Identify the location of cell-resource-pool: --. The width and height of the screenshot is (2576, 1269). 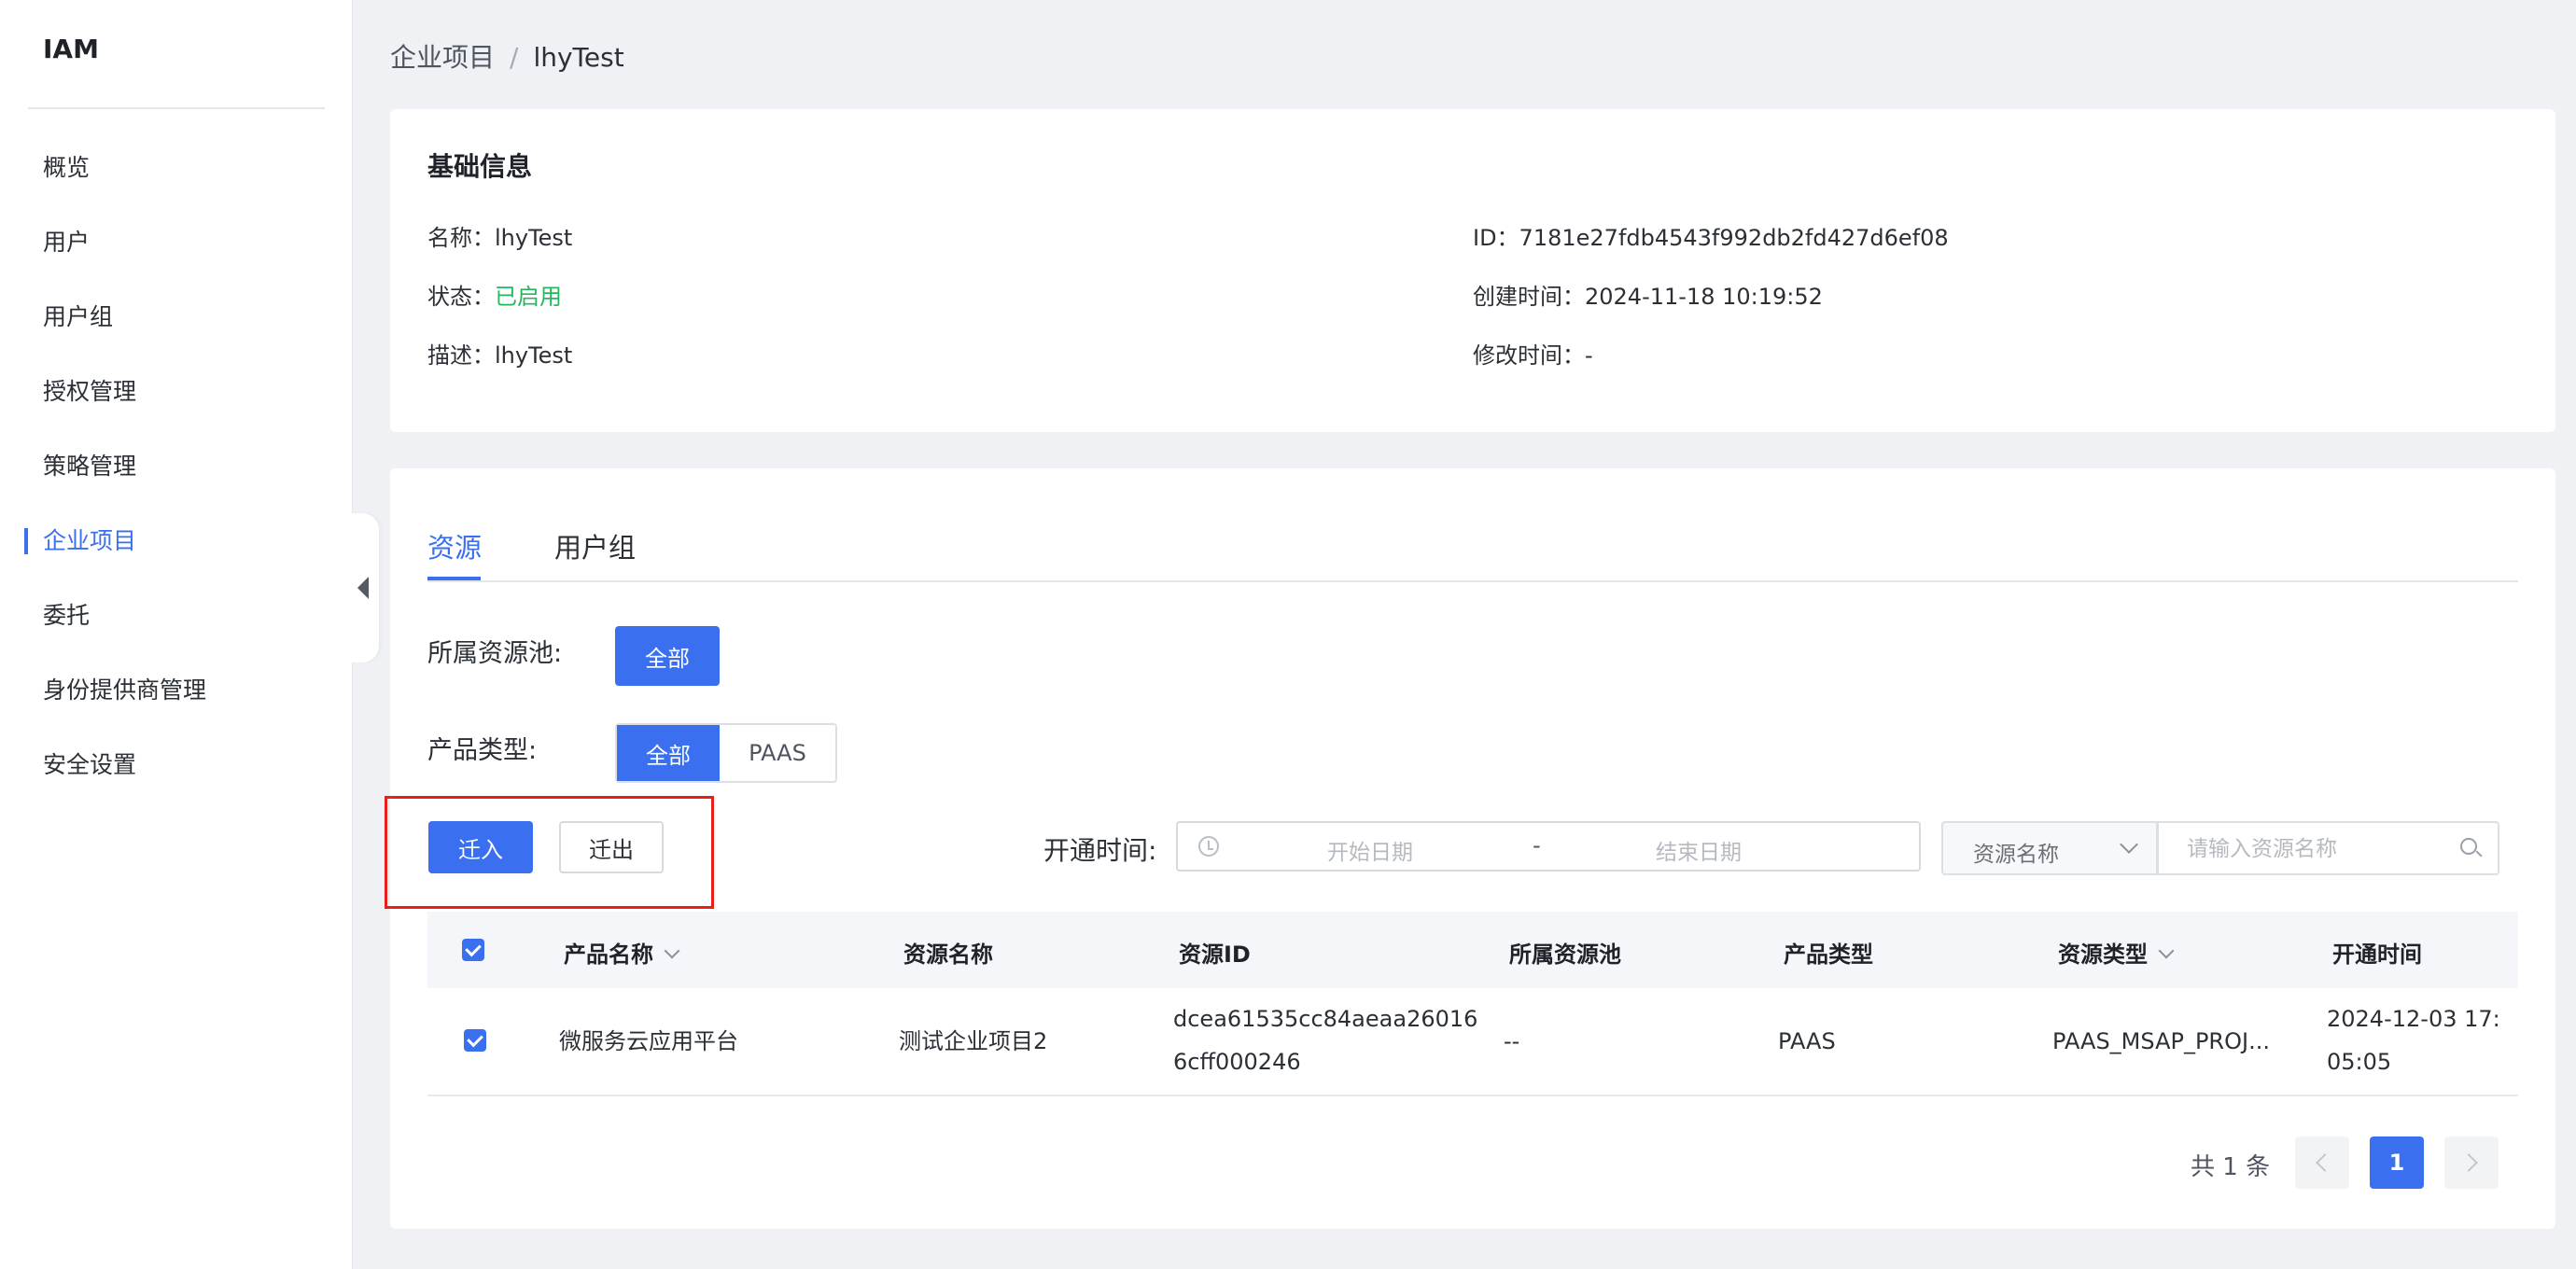
(1512, 1041).